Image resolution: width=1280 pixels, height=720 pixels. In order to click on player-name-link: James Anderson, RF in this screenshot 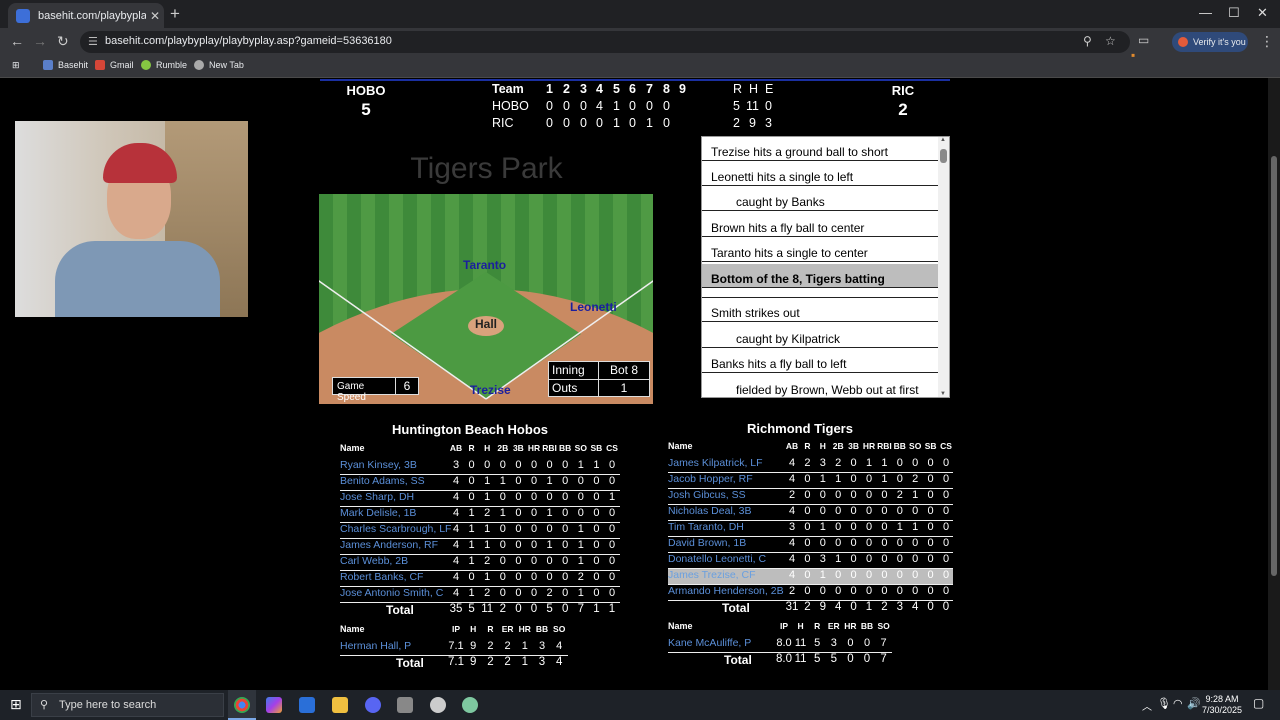, I will do `click(389, 545)`.